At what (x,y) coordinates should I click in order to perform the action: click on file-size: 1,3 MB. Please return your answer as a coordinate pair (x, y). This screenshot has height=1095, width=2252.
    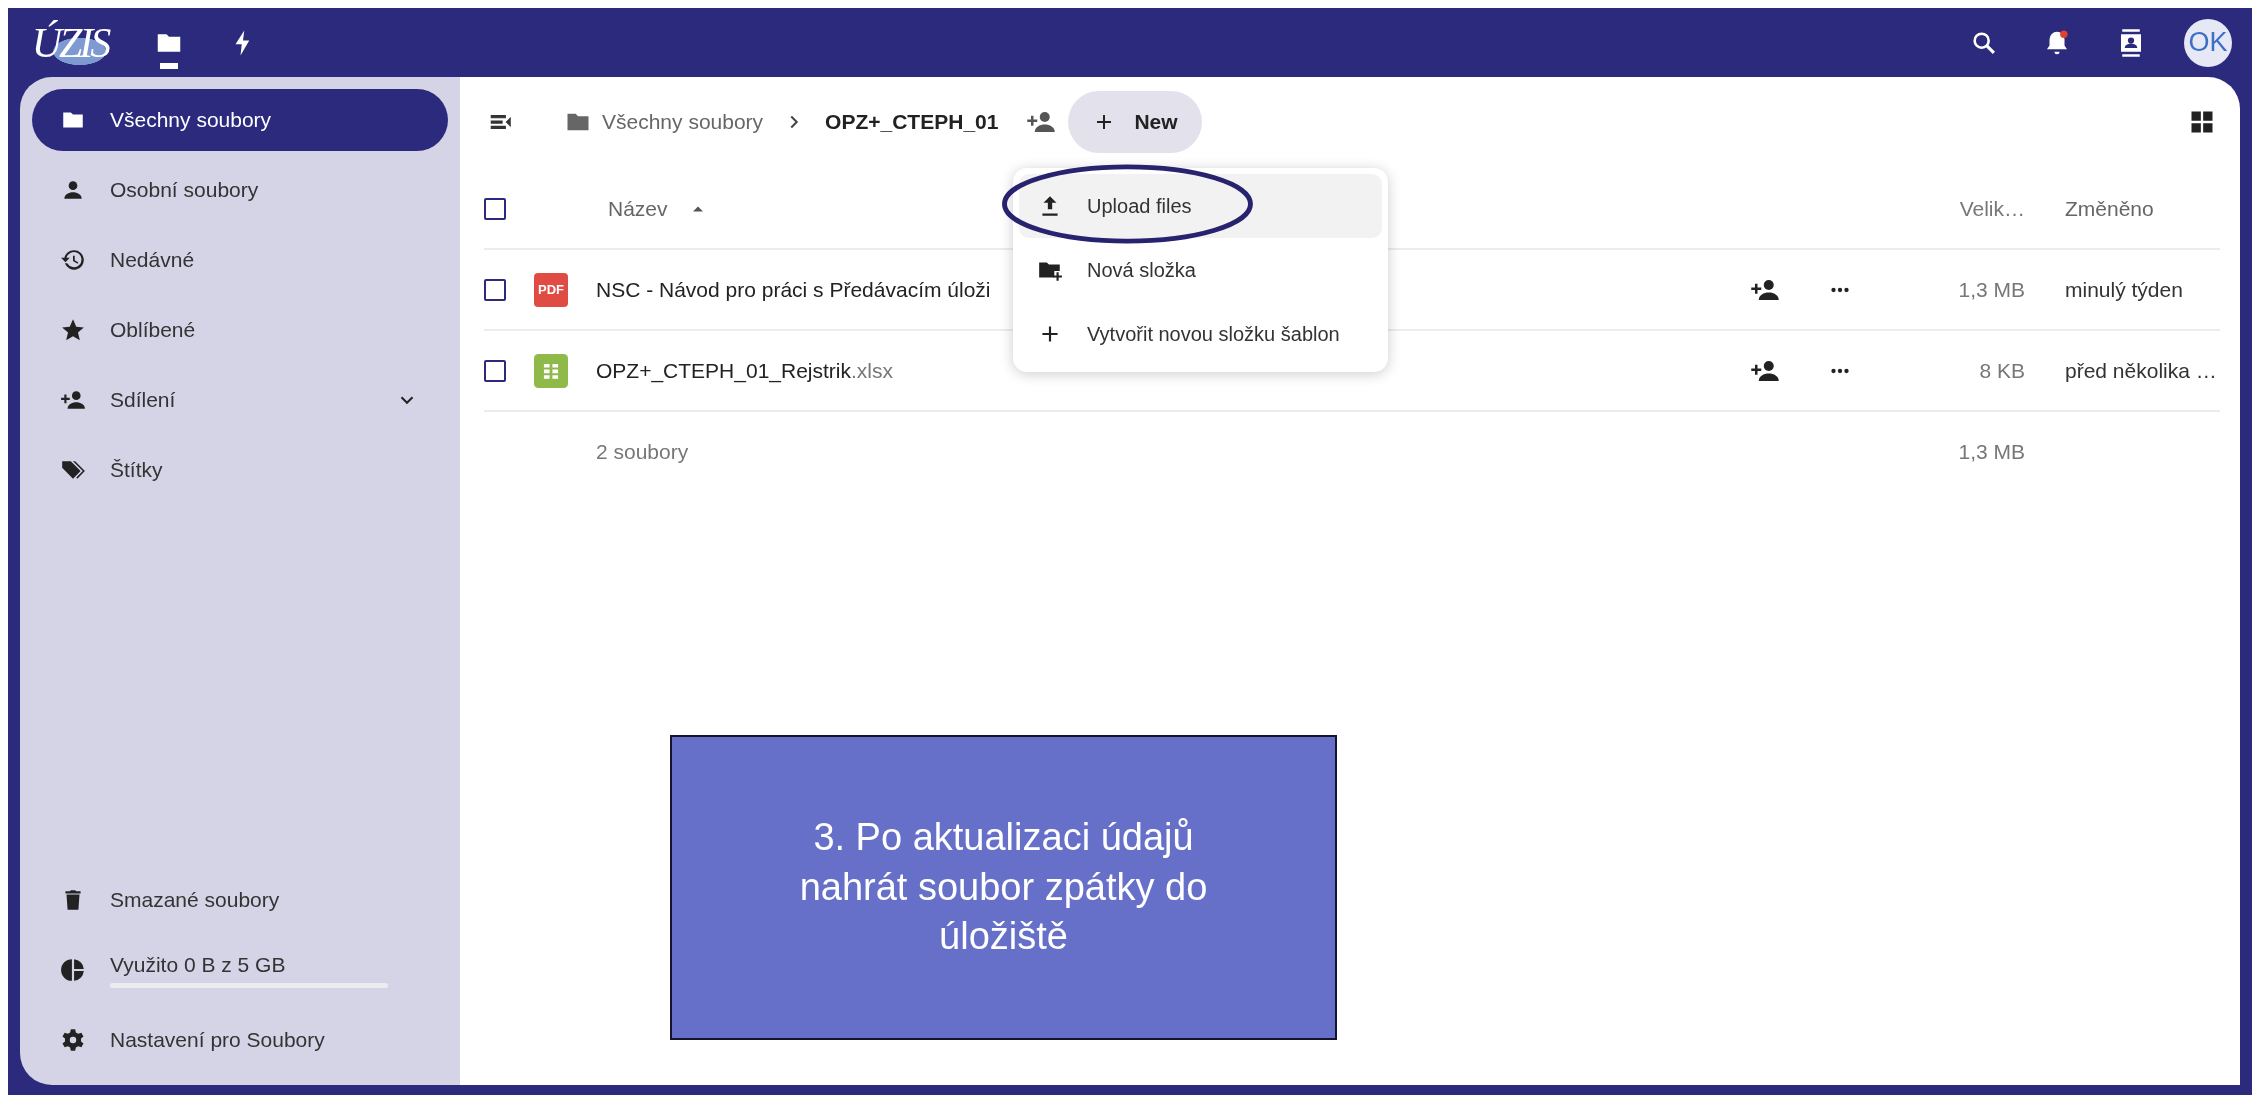
    Looking at the image, I should click on (1992, 289).